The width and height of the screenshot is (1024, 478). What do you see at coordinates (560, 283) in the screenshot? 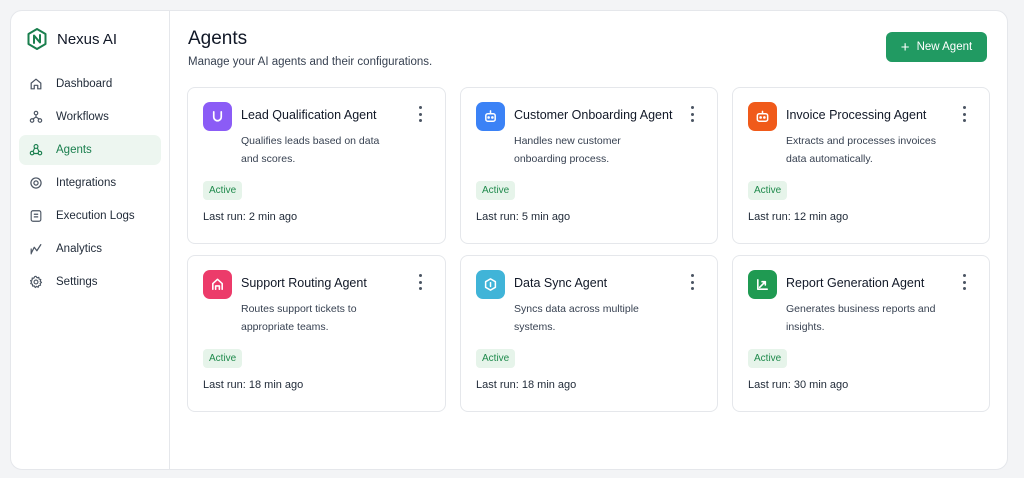
I see `agent-name: Data Sync Agent` at bounding box center [560, 283].